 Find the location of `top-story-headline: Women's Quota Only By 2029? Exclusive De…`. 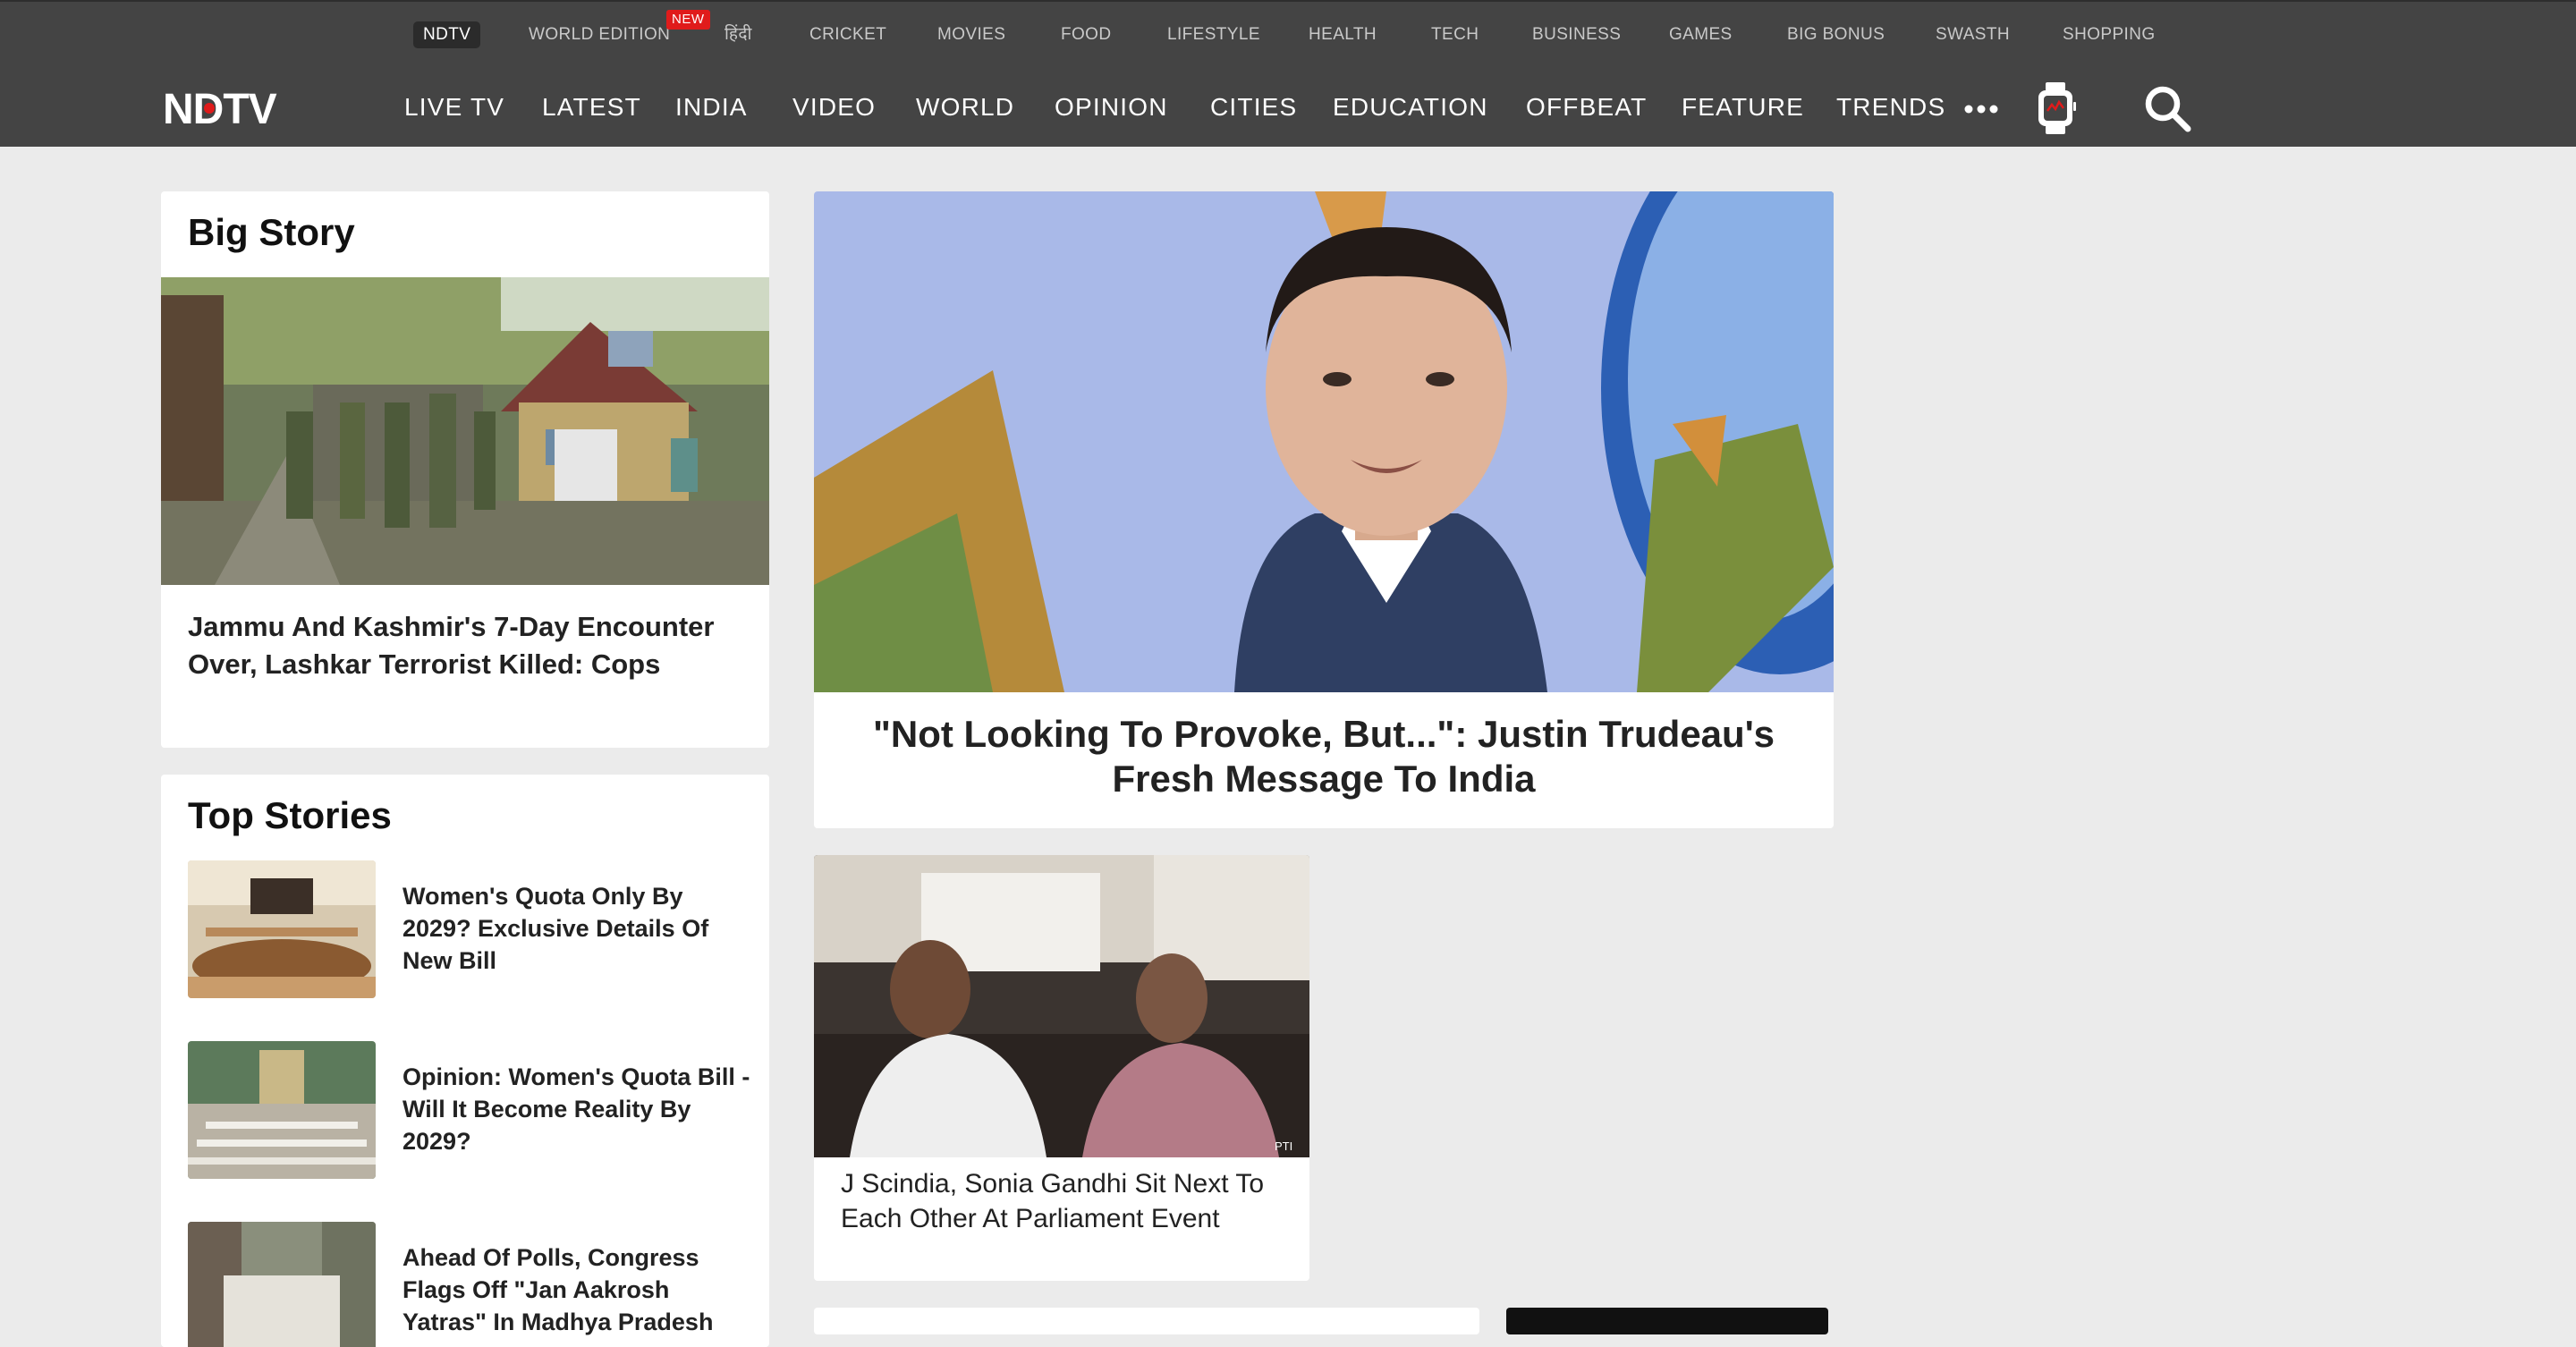

top-story-headline: Women's Quota Only By 2029? Exclusive De… is located at coordinates (576, 928).